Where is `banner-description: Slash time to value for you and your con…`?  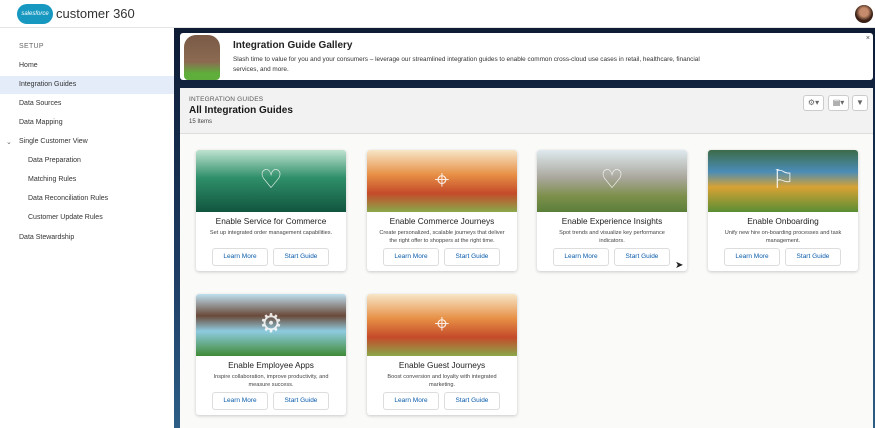
banner-description: Slash time to value for you and your con… is located at coordinates (466, 64).